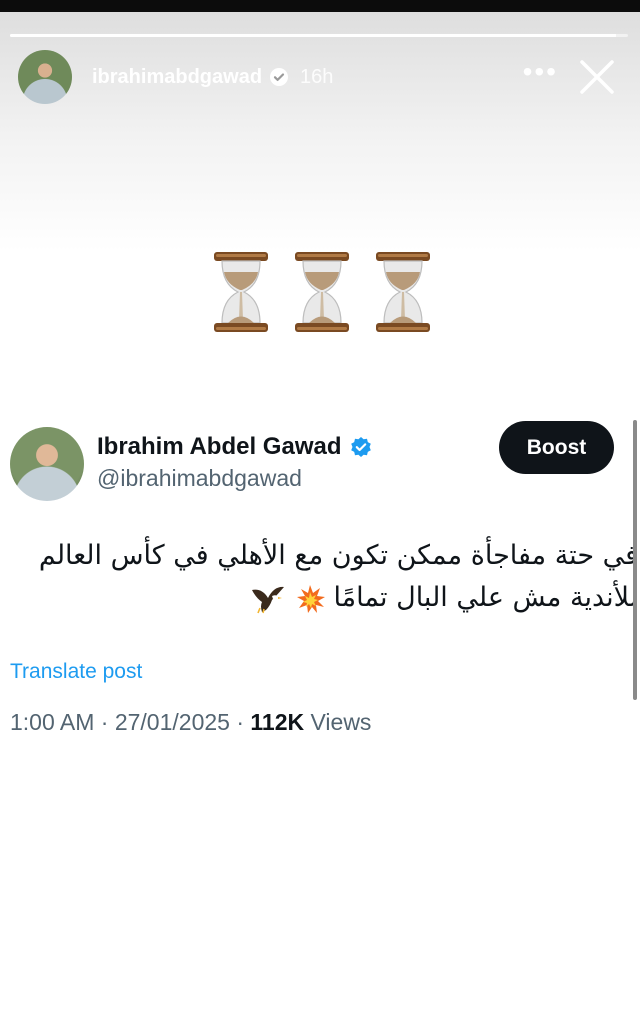 The image size is (640, 1021). I want to click on scrollbar, so click(635, 560).